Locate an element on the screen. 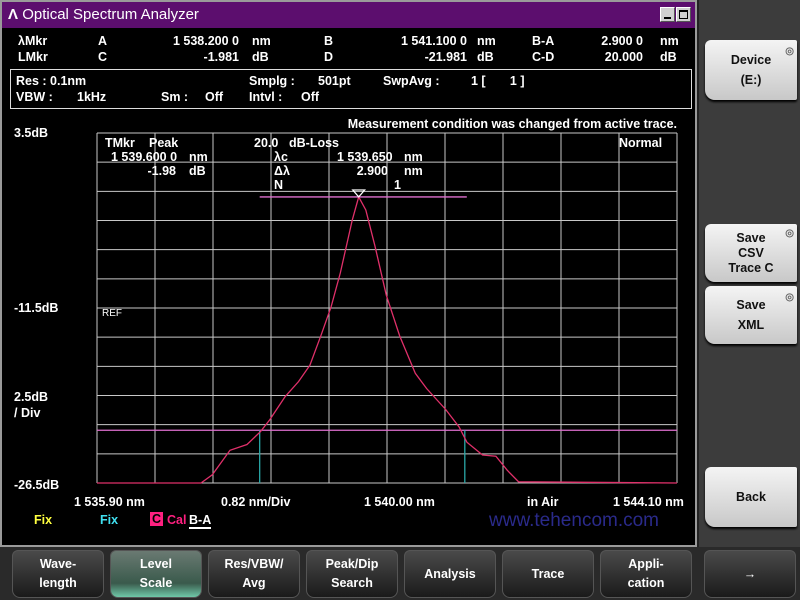 This screenshot has width=800, height=600. mode-count-label: N is located at coordinates (279, 185).